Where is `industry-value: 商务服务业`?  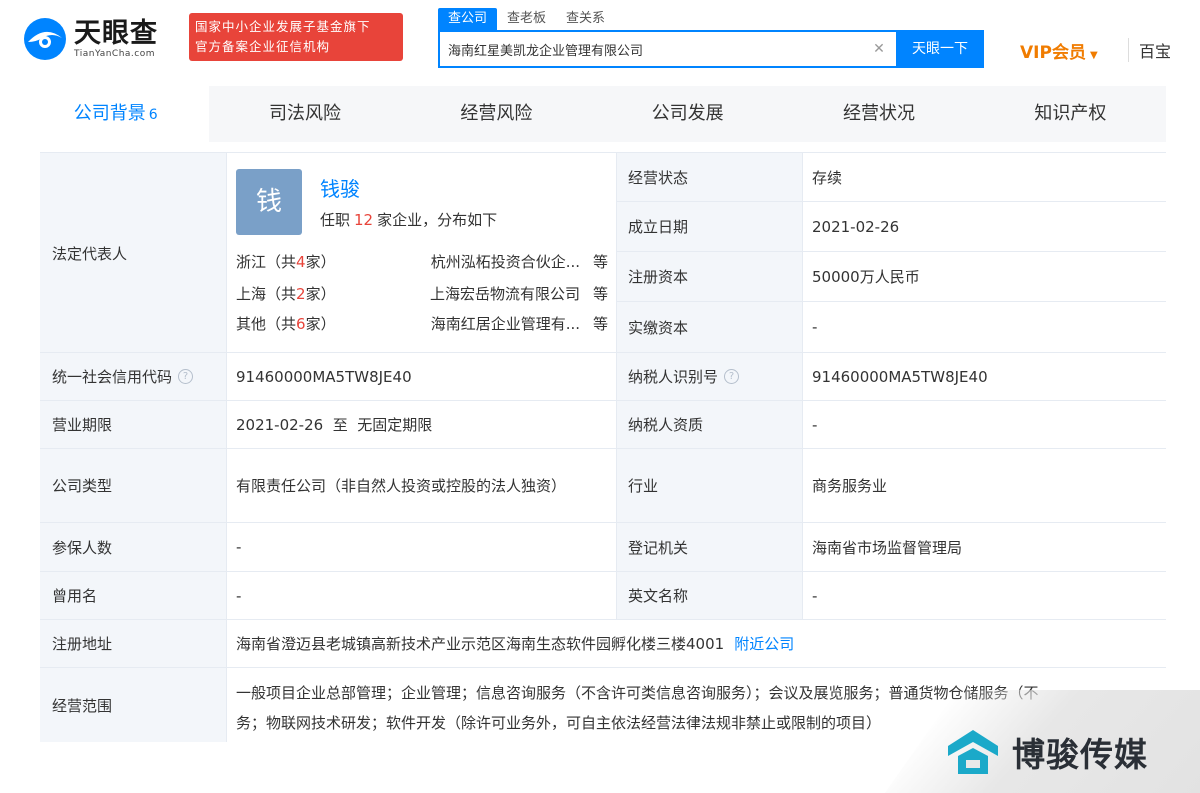
industry-value: 商务服务业 is located at coordinates (850, 486).